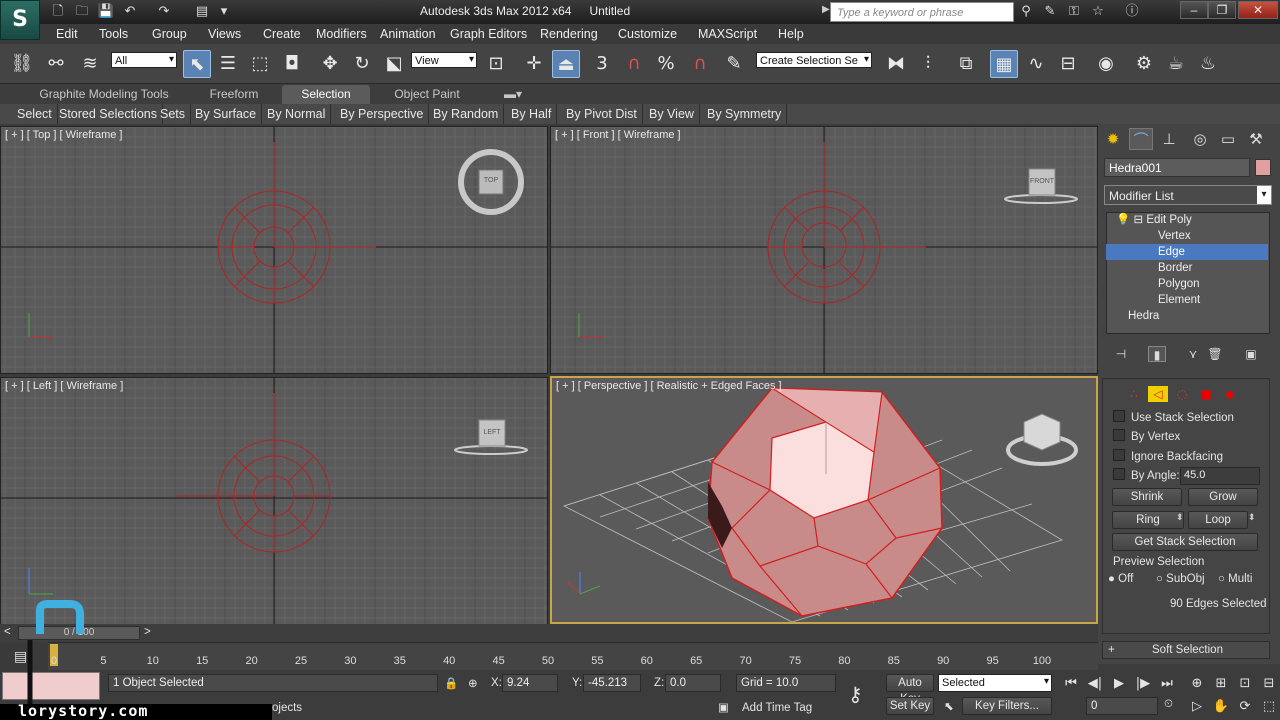  What do you see at coordinates (1193, 418) in the screenshot?
I see `use-stack-selection-checkbox: Use Stack Selection` at bounding box center [1193, 418].